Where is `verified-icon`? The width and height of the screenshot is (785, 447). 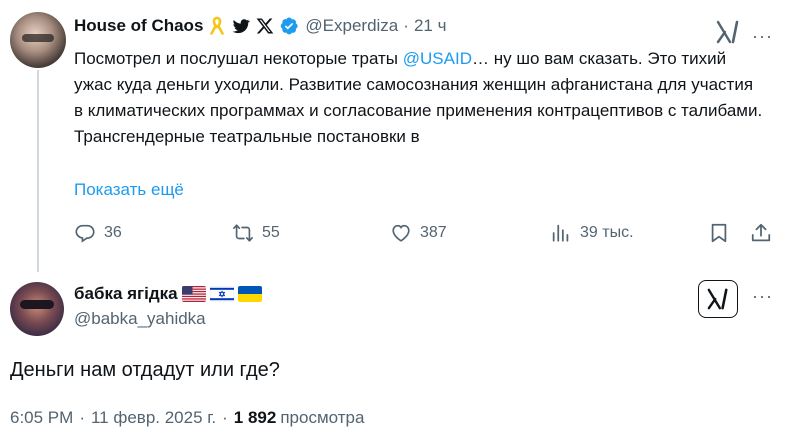 verified-icon is located at coordinates (289, 26).